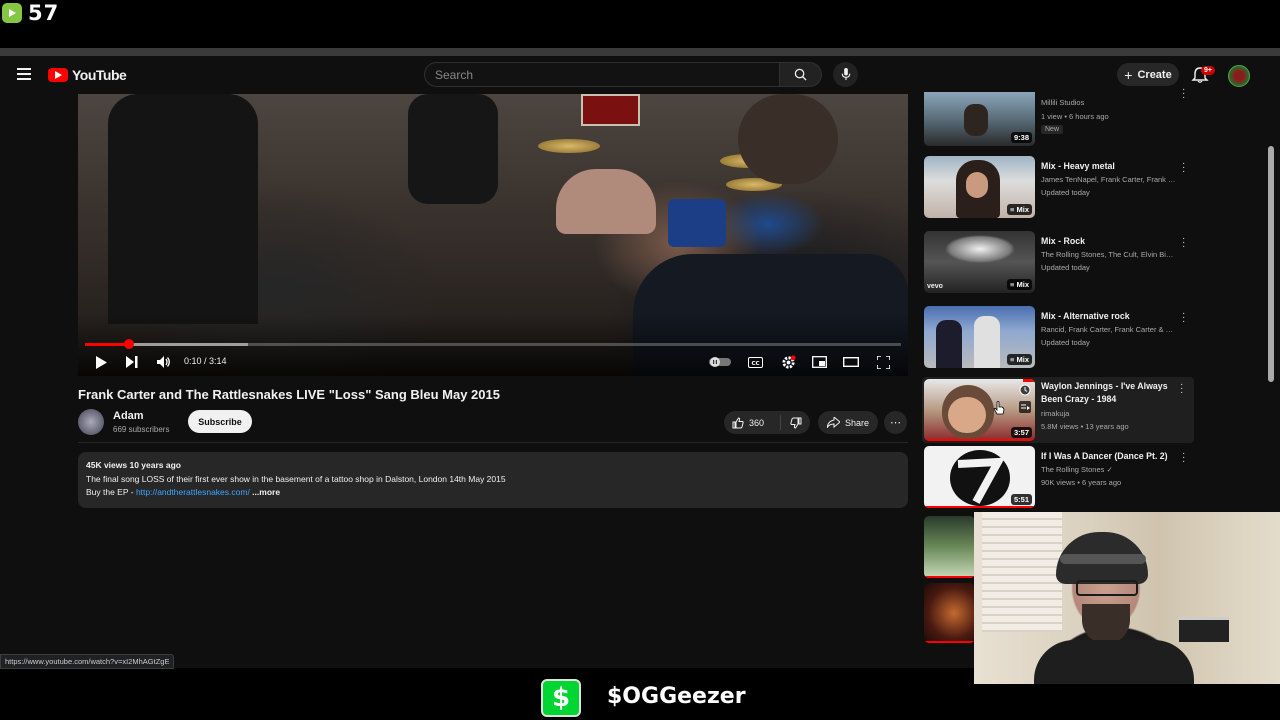 This screenshot has width=1280, height=720. Describe the element at coordinates (606, 201) in the screenshot. I see `singer-back` at that location.